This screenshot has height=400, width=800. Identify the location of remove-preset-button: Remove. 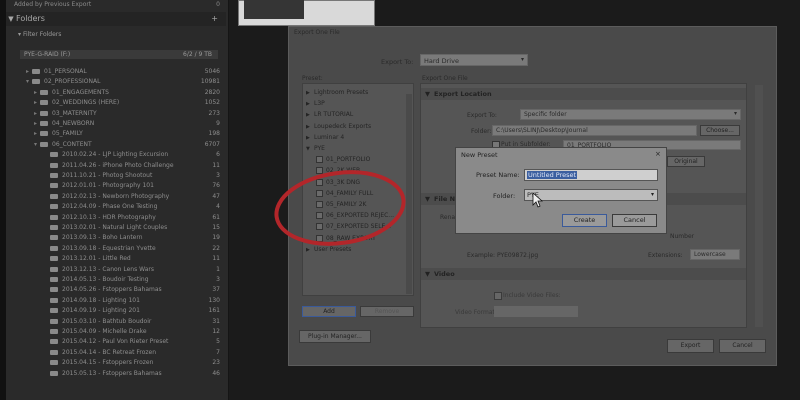
(387, 311).